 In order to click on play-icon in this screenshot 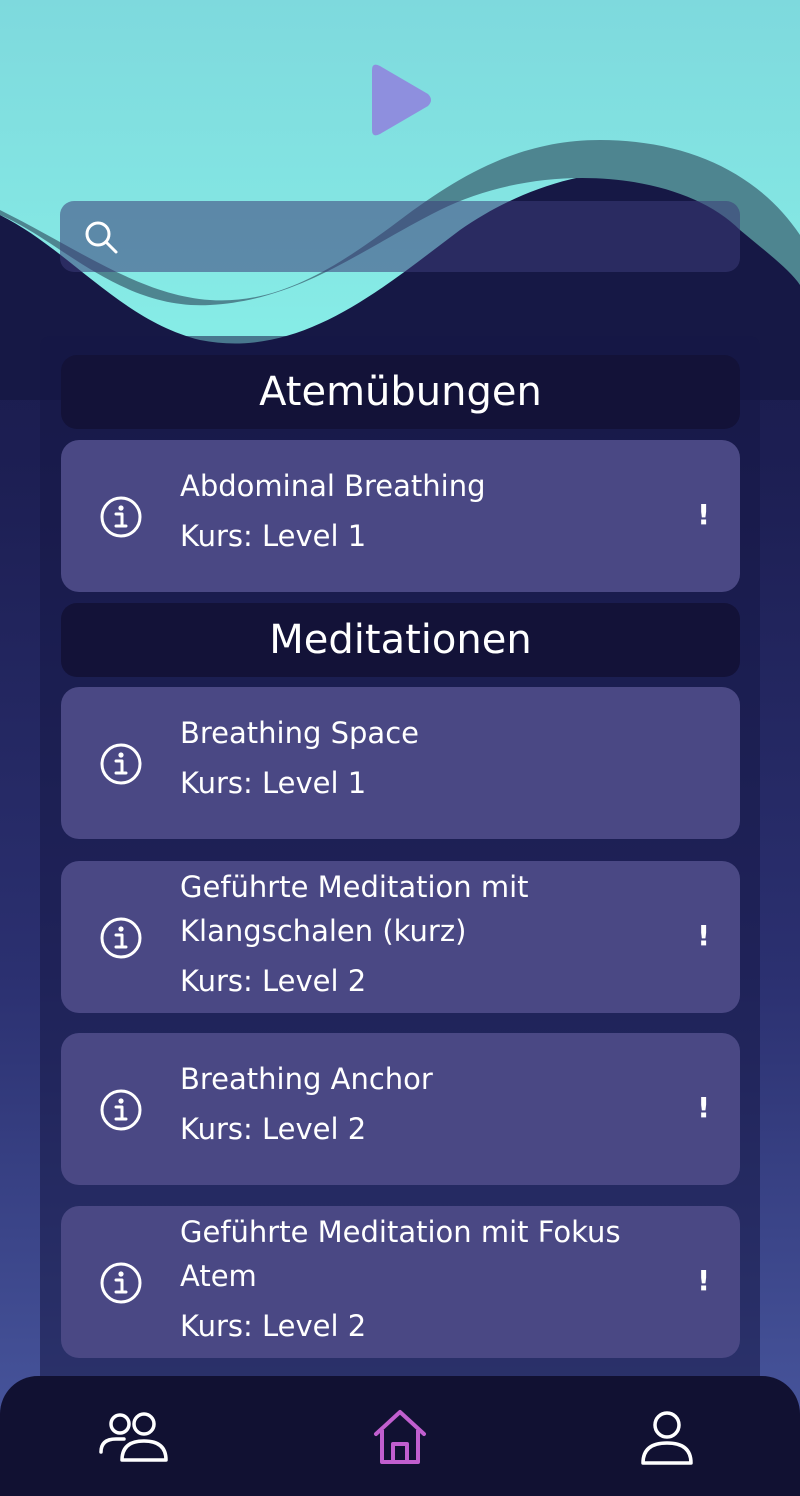, I will do `click(401, 100)`.